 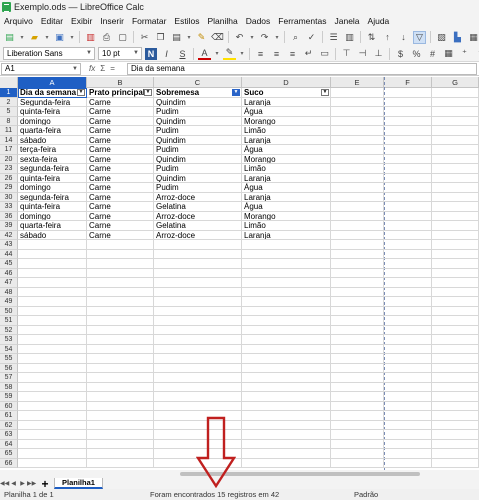 I want to click on row-header: 49, so click(x=9, y=302).